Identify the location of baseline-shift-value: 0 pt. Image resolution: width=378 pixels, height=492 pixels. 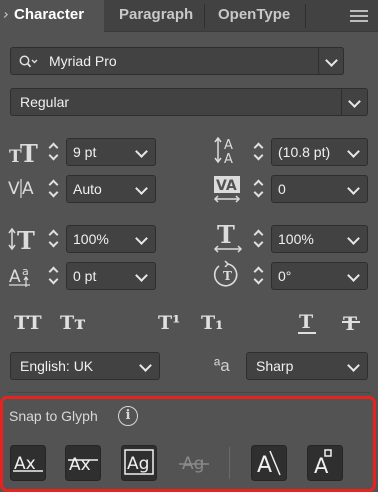
(85, 276).